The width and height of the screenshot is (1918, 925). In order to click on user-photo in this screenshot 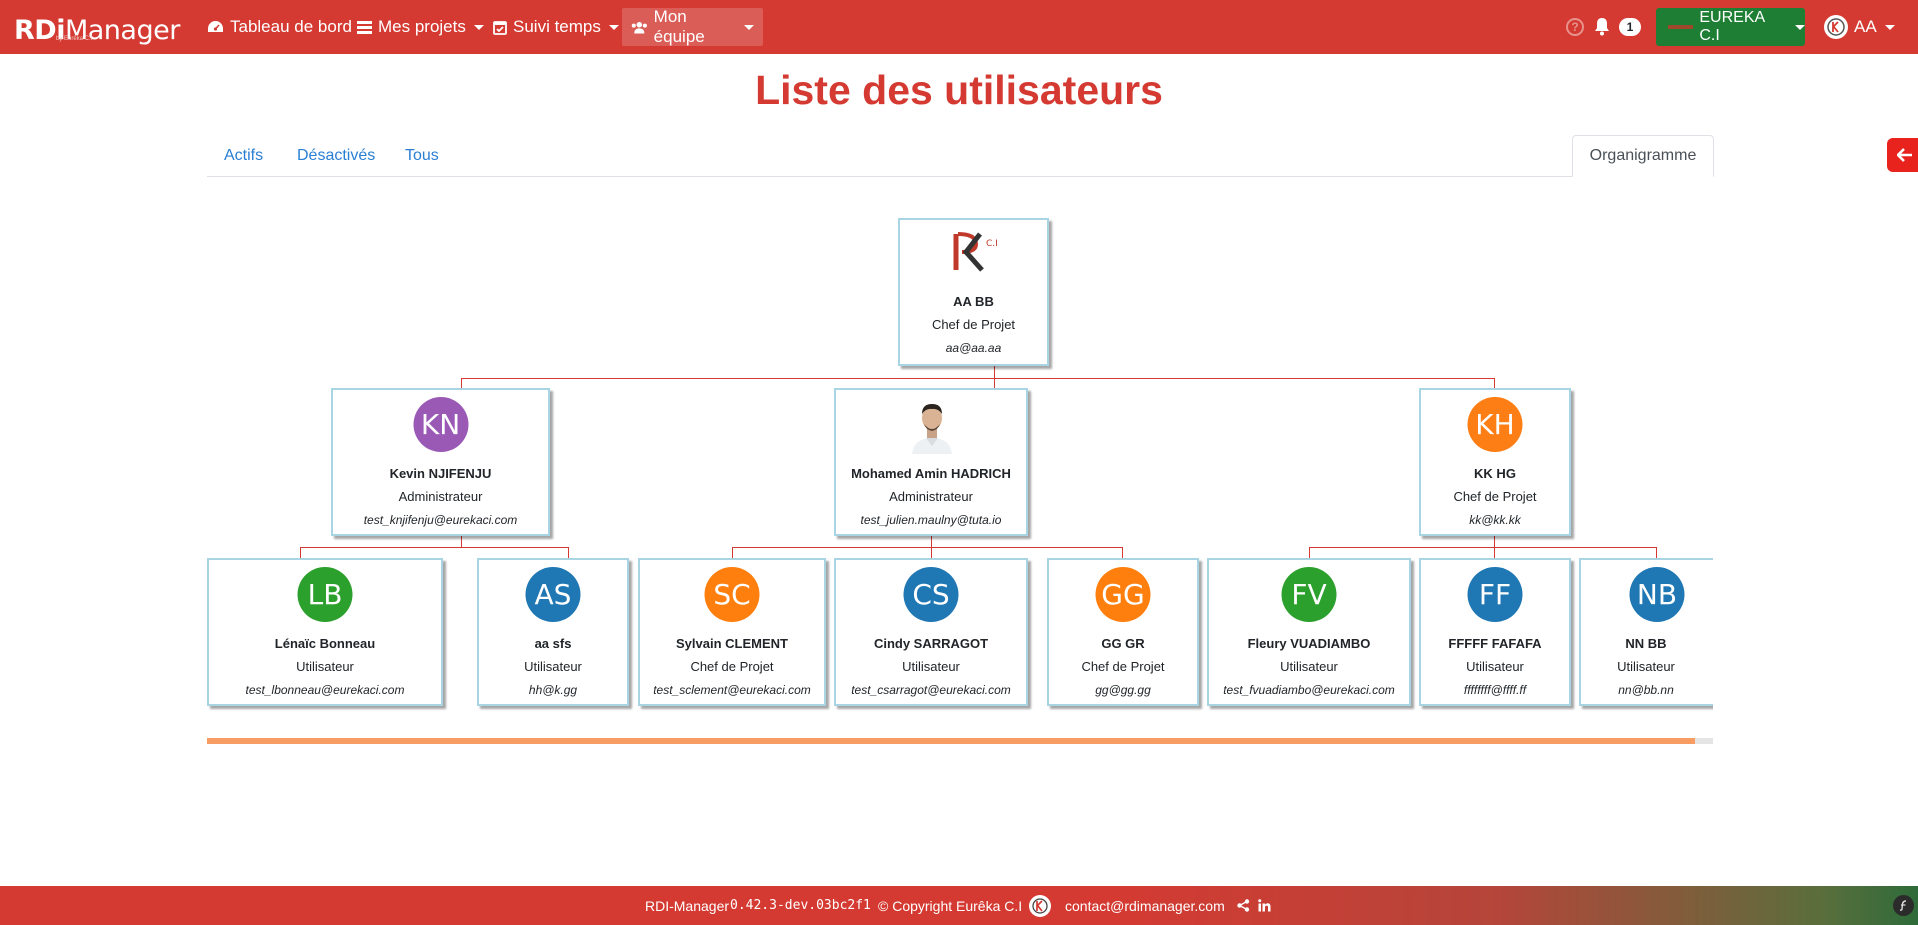, I will do `click(932, 424)`.